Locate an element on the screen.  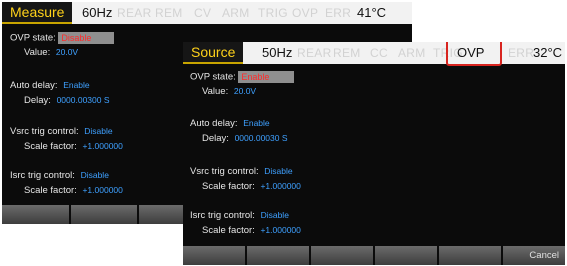
delay-row: Delay: 0000.00300 S is located at coordinates (67, 100).